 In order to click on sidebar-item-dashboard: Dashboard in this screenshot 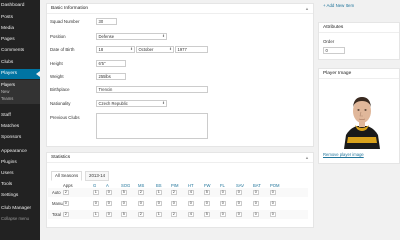, I will do `click(20, 6)`.